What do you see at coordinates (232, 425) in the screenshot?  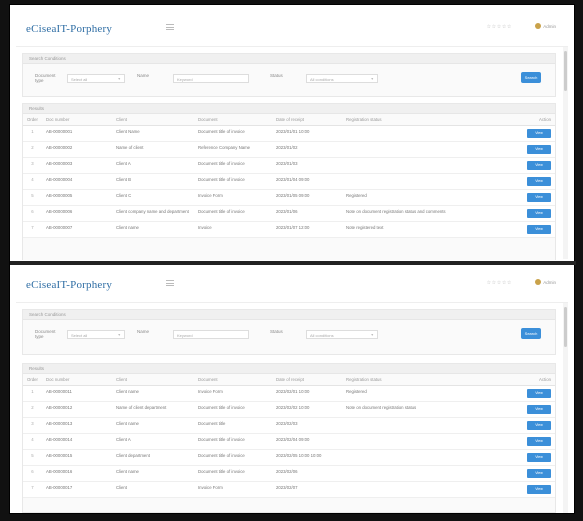 I see `row-document: Document title` at bounding box center [232, 425].